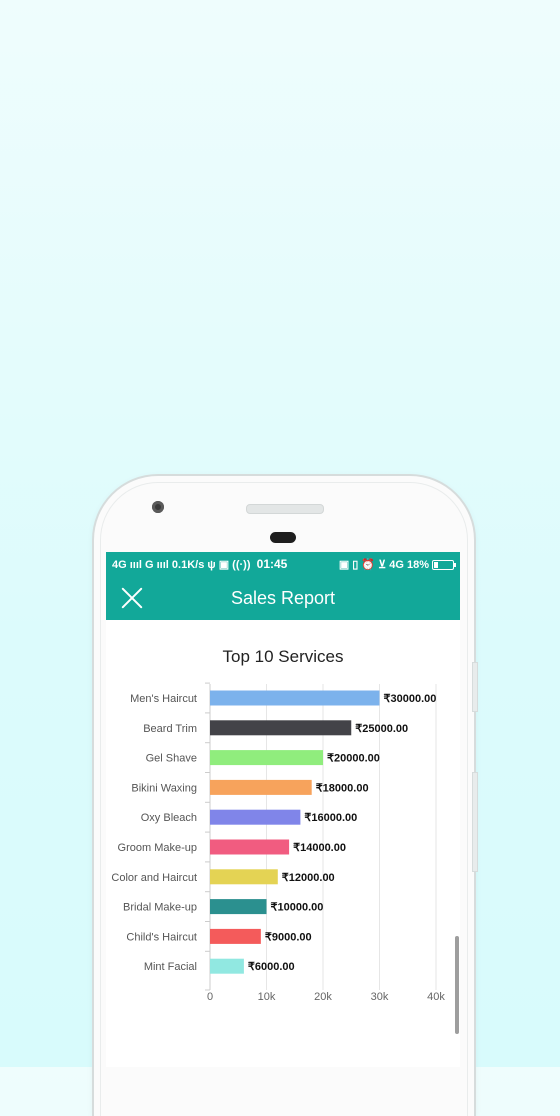 The height and width of the screenshot is (1116, 560). Describe the element at coordinates (475, 822) in the screenshot. I see `power-button` at that location.